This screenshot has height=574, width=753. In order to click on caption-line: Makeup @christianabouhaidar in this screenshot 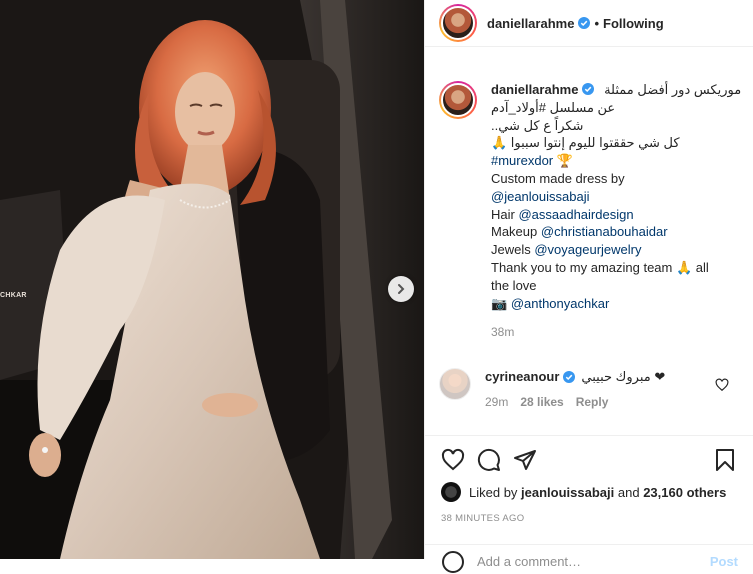, I will do `click(616, 232)`.